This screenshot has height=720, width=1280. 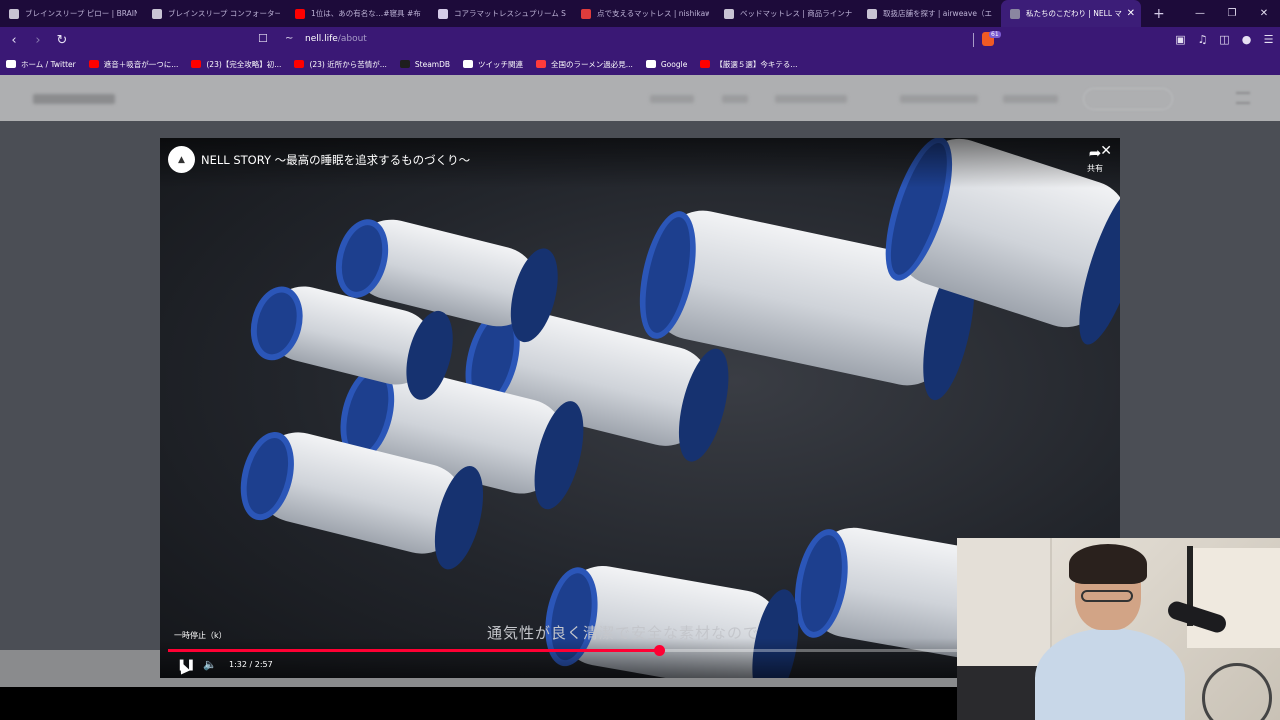 I want to click on bookmark-icon: ☐, so click(x=263, y=38).